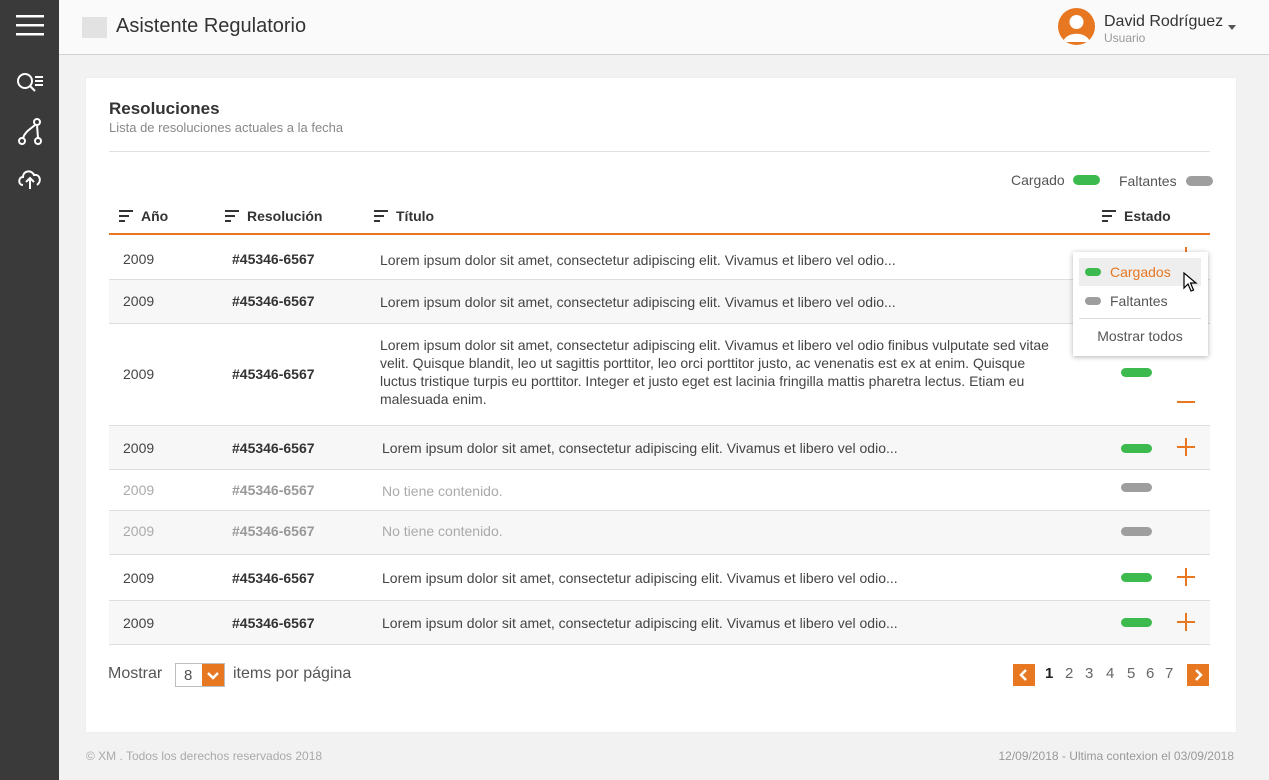  What do you see at coordinates (1191, 282) in the screenshot?
I see `mouse-cursor-icon` at bounding box center [1191, 282].